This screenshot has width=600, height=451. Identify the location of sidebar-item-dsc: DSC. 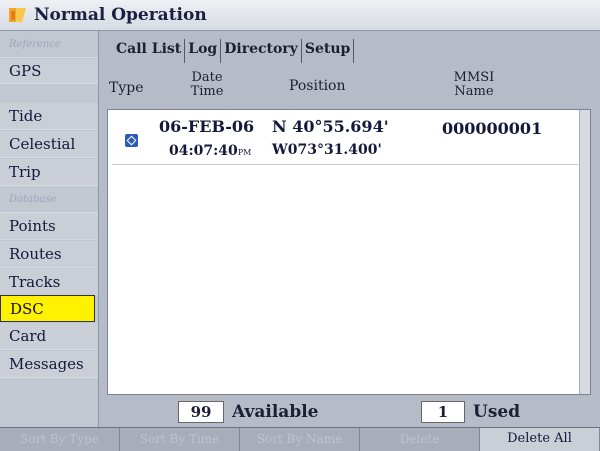
(47, 308).